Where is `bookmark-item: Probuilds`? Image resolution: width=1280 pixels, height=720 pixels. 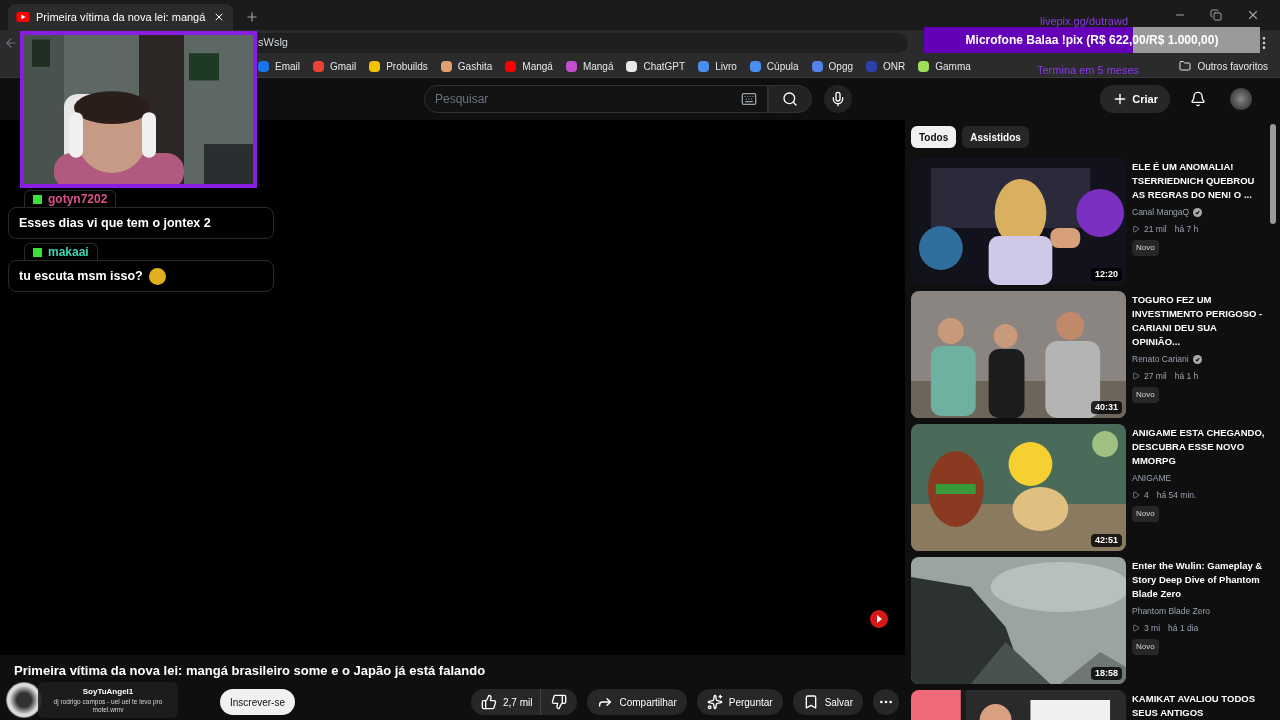
bookmark-item: Probuilds is located at coordinates (398, 66).